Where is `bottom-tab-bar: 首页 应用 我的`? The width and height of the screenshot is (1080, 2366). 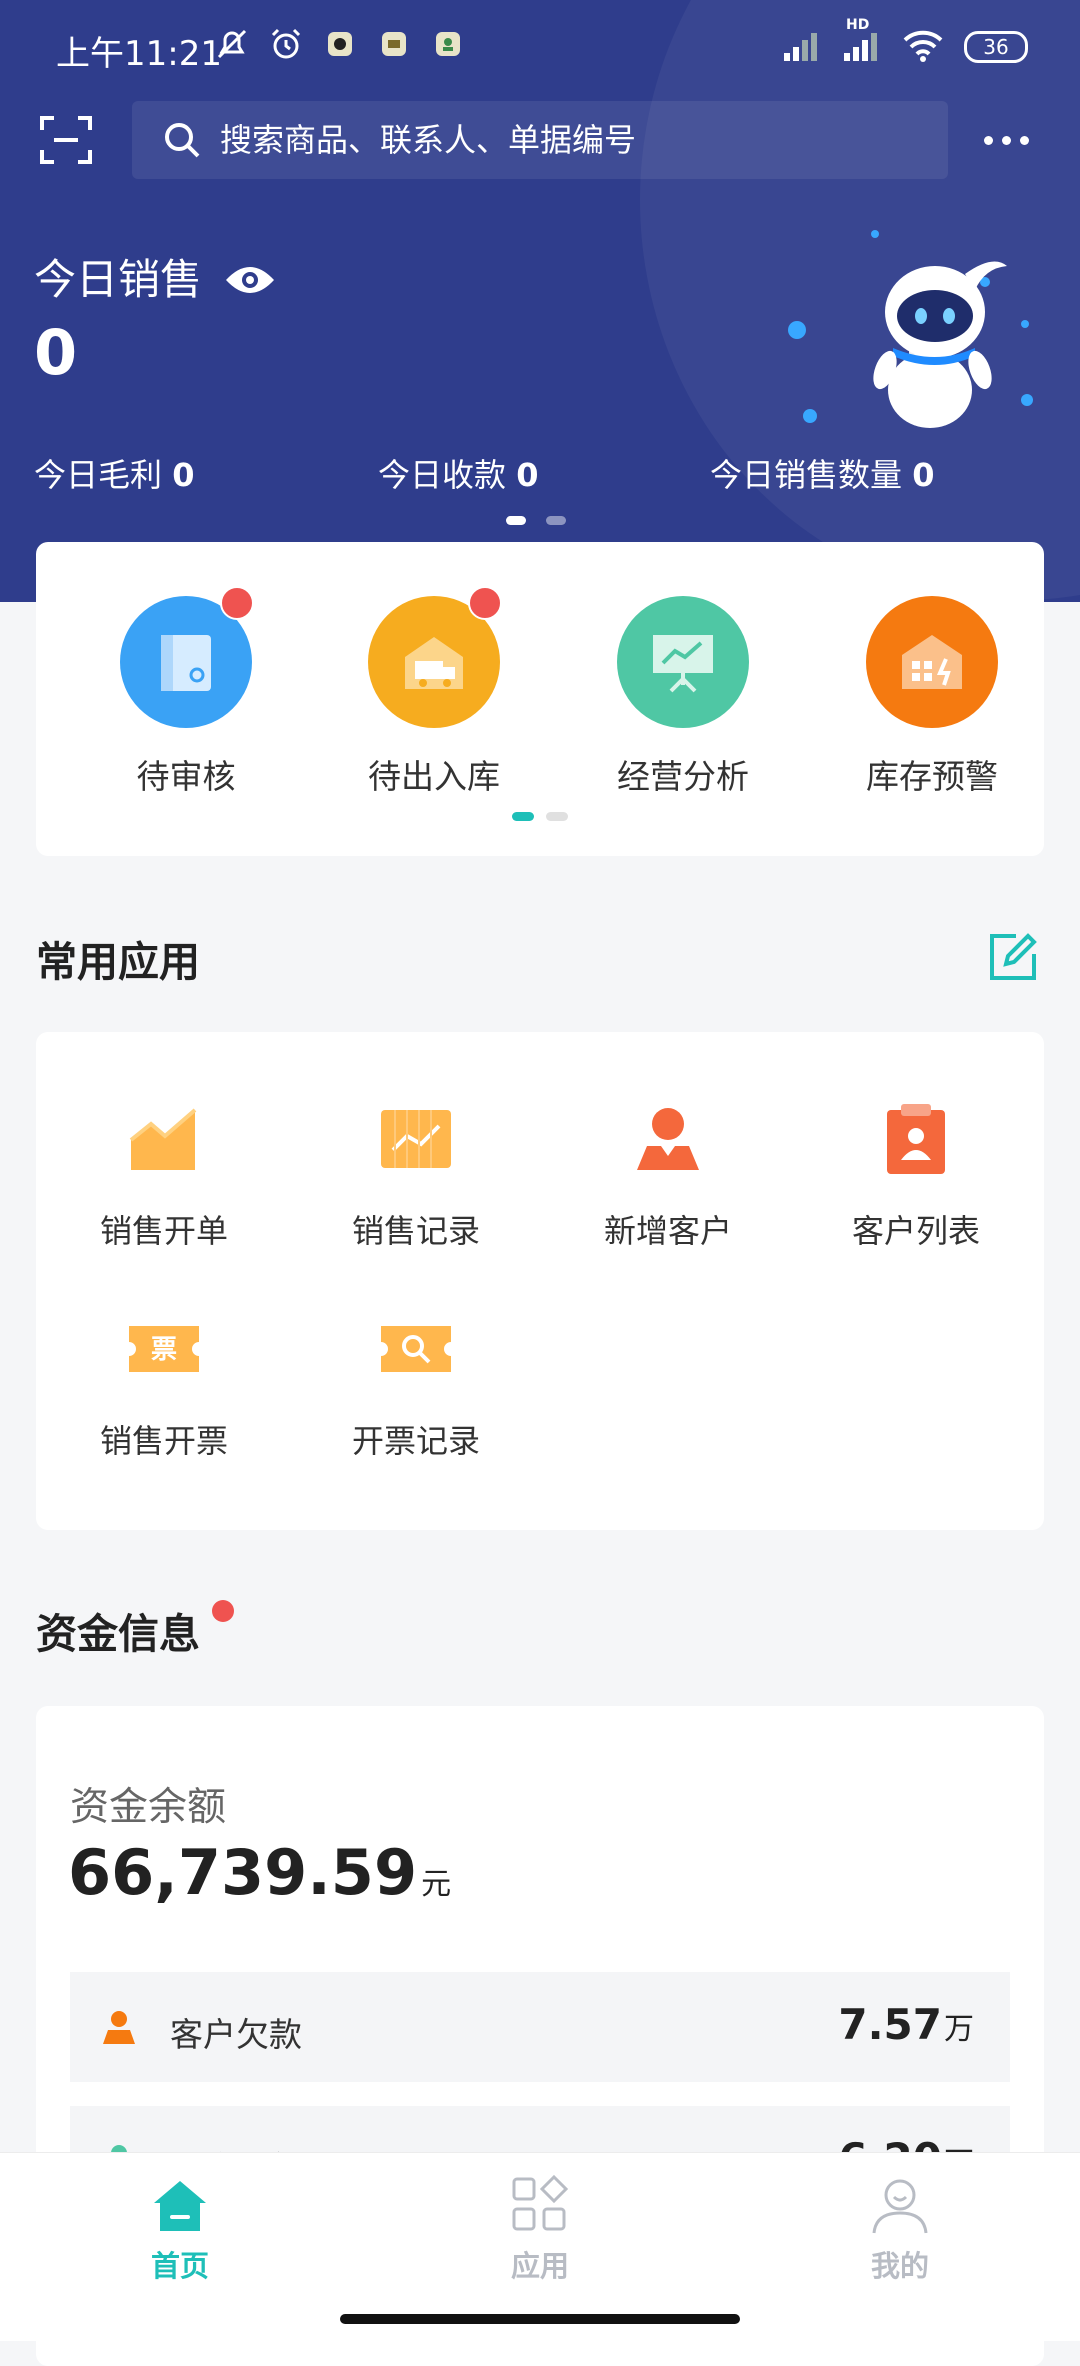 bottom-tab-bar: 首页 应用 我的 is located at coordinates (540, 2246).